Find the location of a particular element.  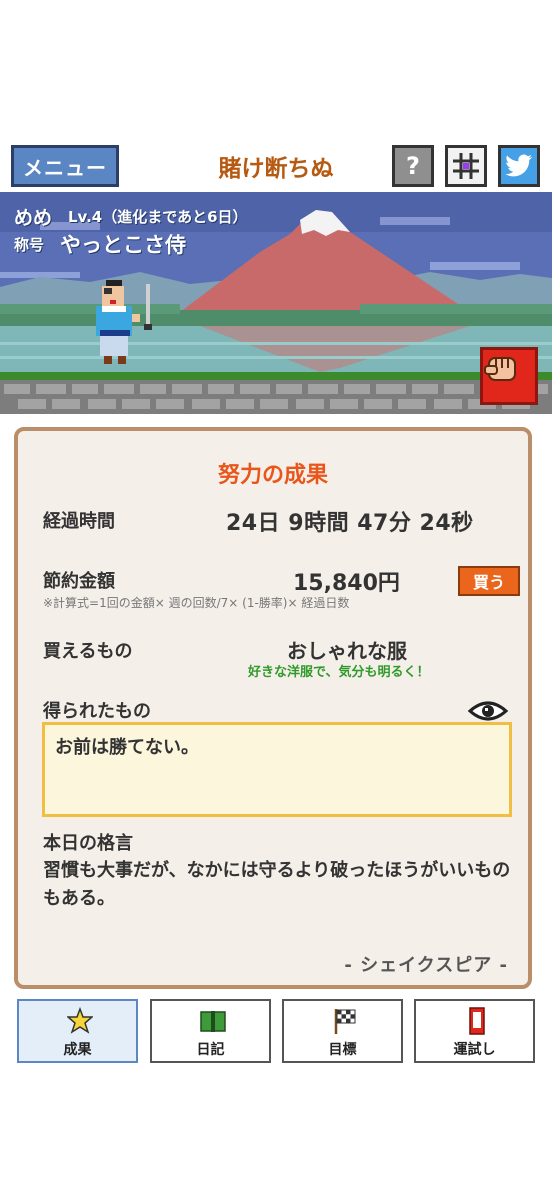

twitter-share-button is located at coordinates (519, 166).